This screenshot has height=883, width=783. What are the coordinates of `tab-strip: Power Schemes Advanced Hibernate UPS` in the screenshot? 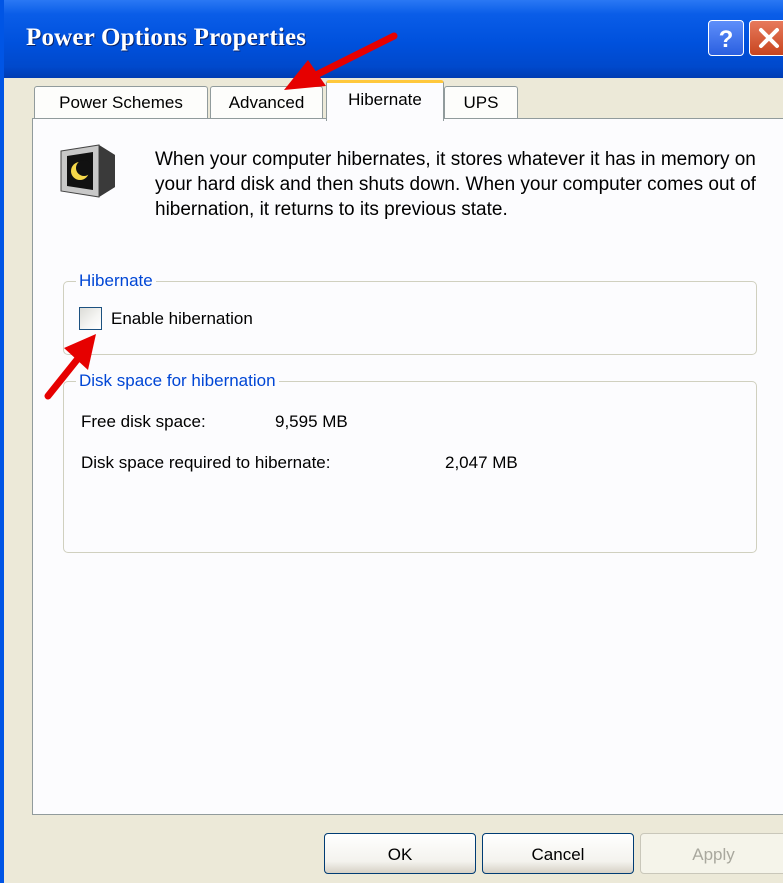 It's located at (393, 100).